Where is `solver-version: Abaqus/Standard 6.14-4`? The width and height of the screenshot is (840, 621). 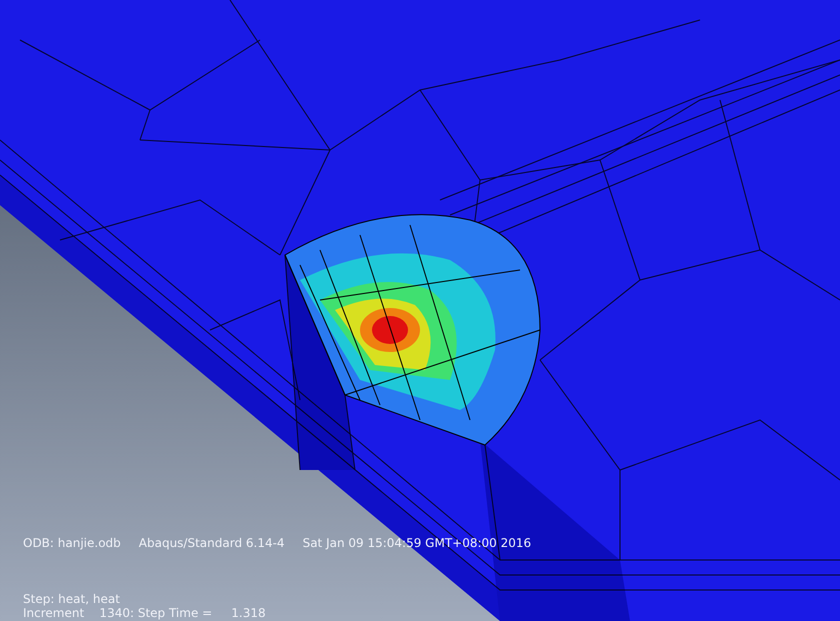
solver-version: Abaqus/Standard 6.14-4 is located at coordinates (211, 543).